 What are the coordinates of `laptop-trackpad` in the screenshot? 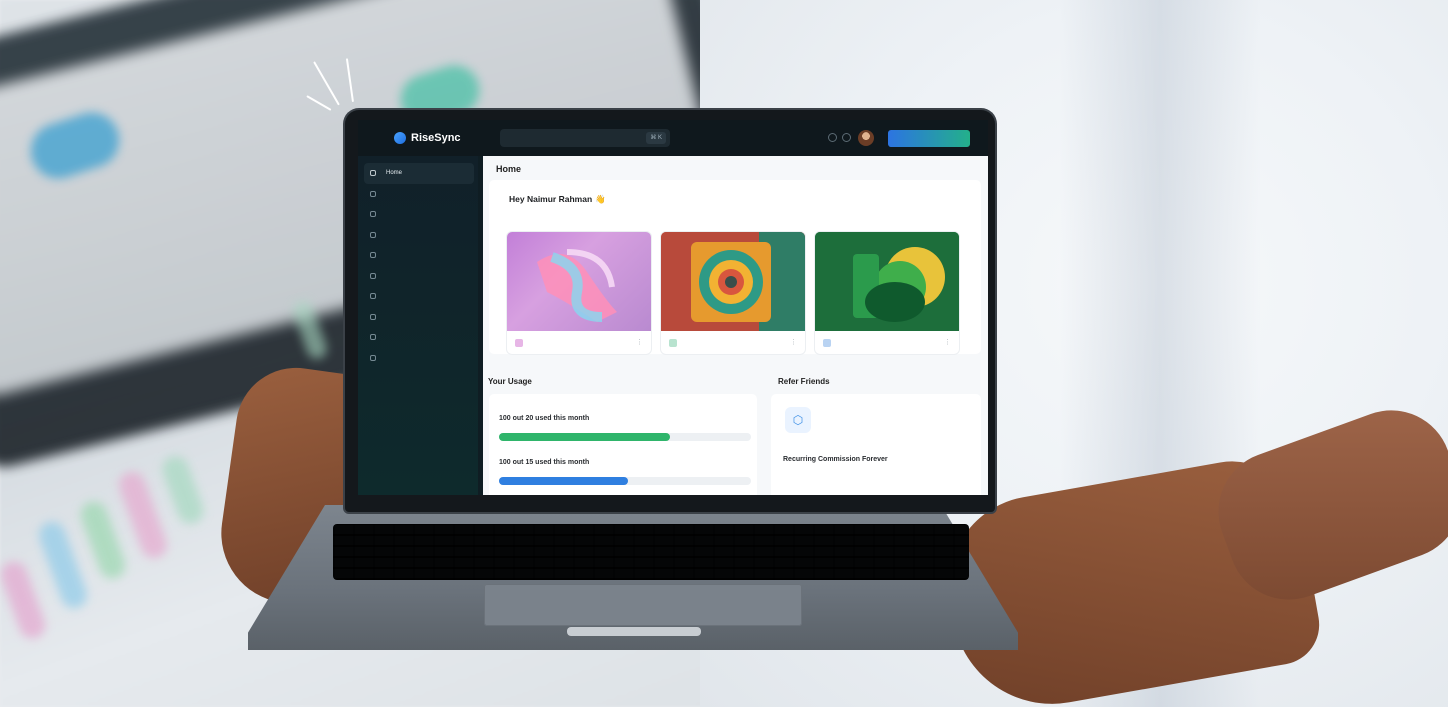 It's located at (643, 605).